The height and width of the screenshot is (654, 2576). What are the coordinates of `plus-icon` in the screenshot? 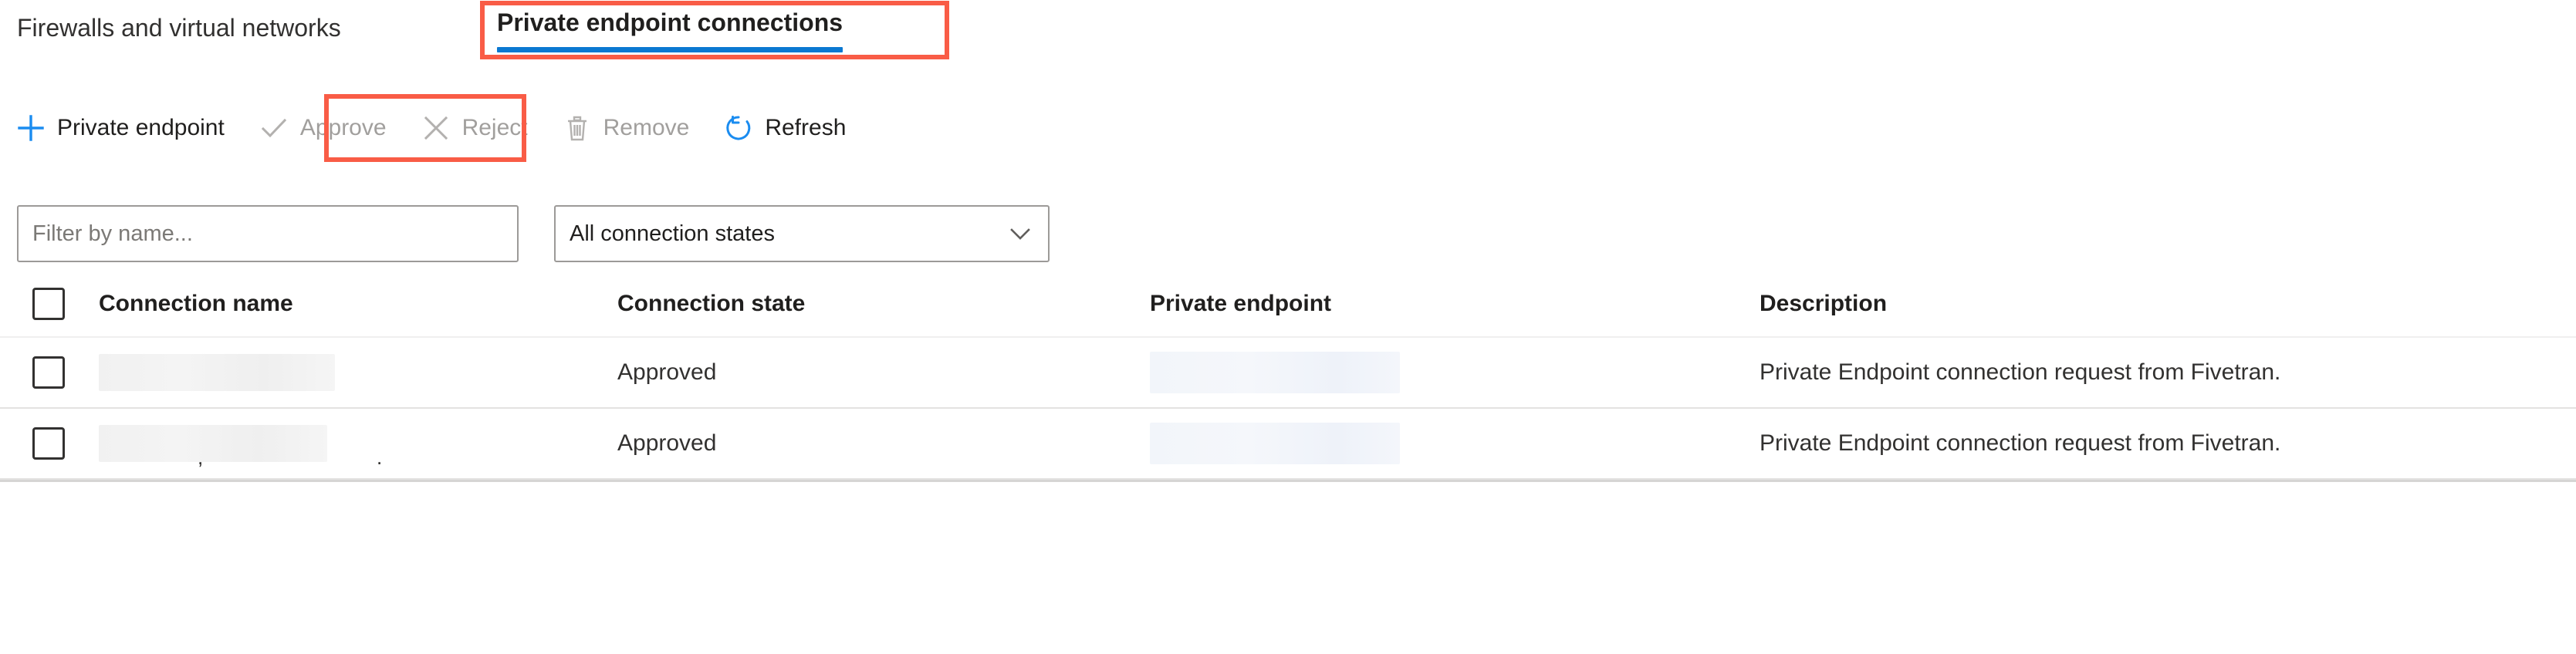 It's located at (30, 128).